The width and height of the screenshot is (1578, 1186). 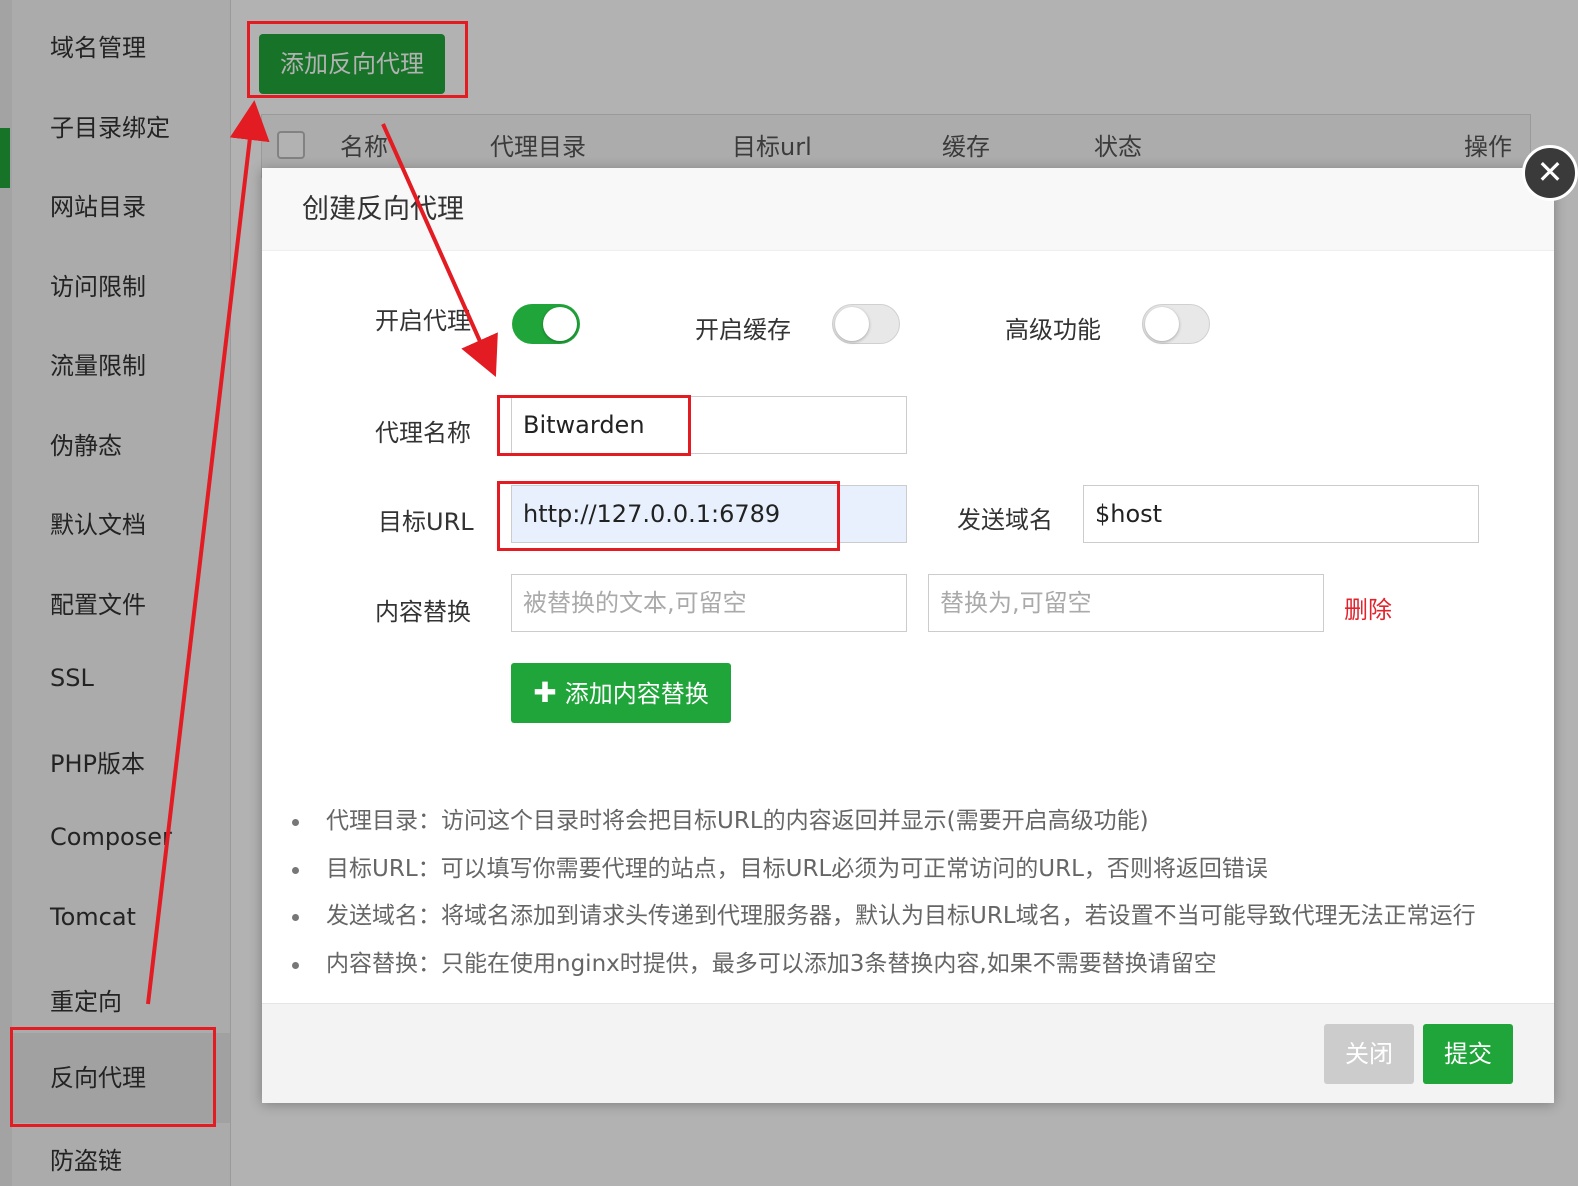 What do you see at coordinates (423, 433) in the screenshot?
I see `proxy-name-label: 代理名称` at bounding box center [423, 433].